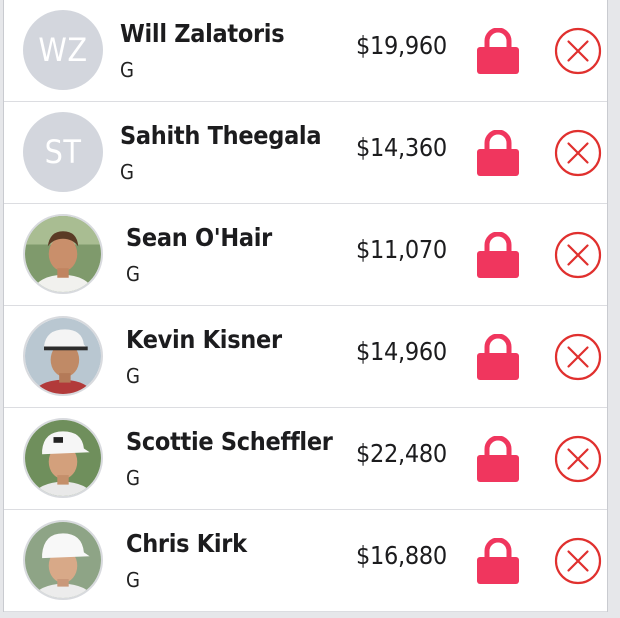 The width and height of the screenshot is (620, 618). What do you see at coordinates (202, 33) in the screenshot?
I see `player-name: Will Zalatoris` at bounding box center [202, 33].